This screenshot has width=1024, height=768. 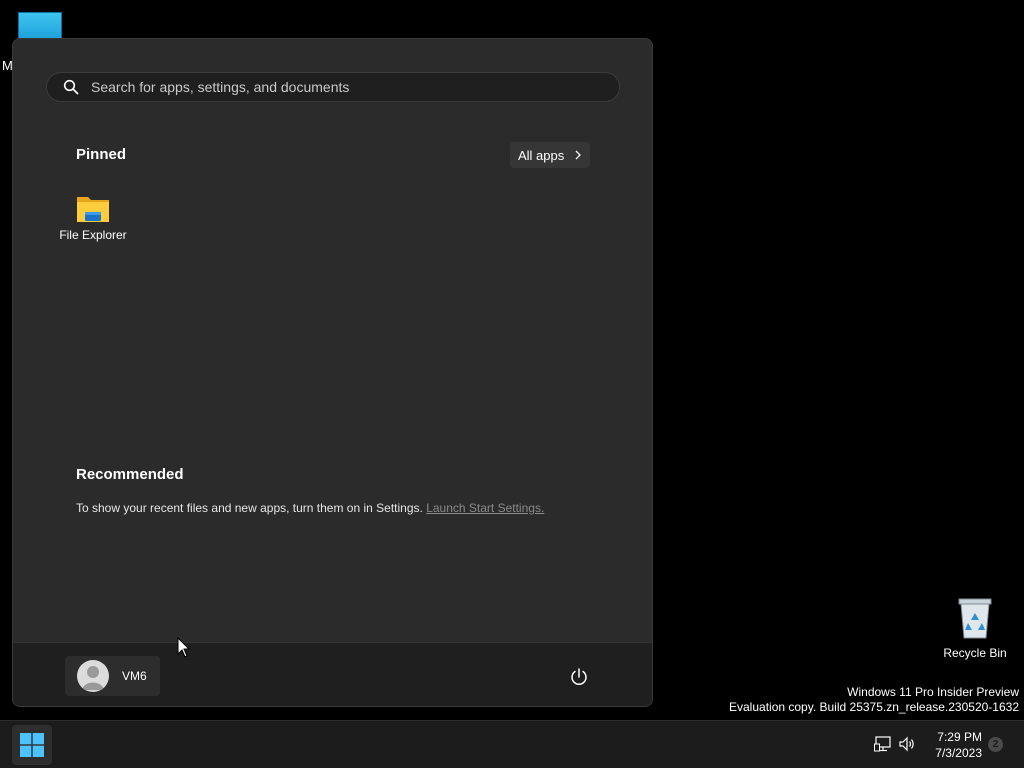 What do you see at coordinates (93, 209) in the screenshot?
I see `folder-icon` at bounding box center [93, 209].